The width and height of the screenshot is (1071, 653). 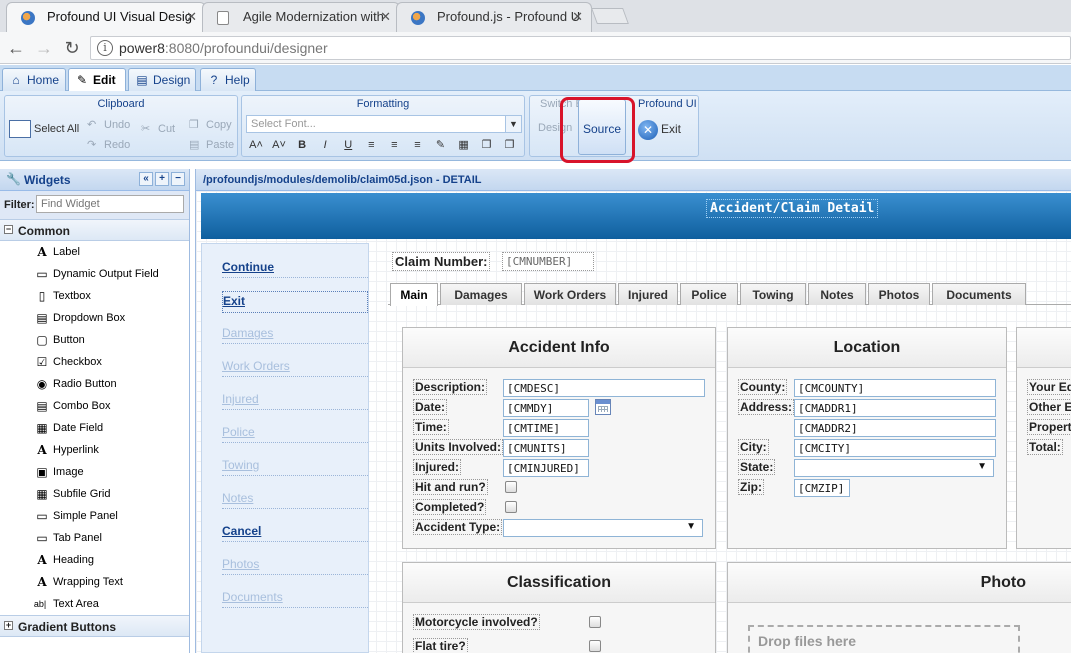 What do you see at coordinates (105, 48) in the screenshot?
I see `info-icon: i` at bounding box center [105, 48].